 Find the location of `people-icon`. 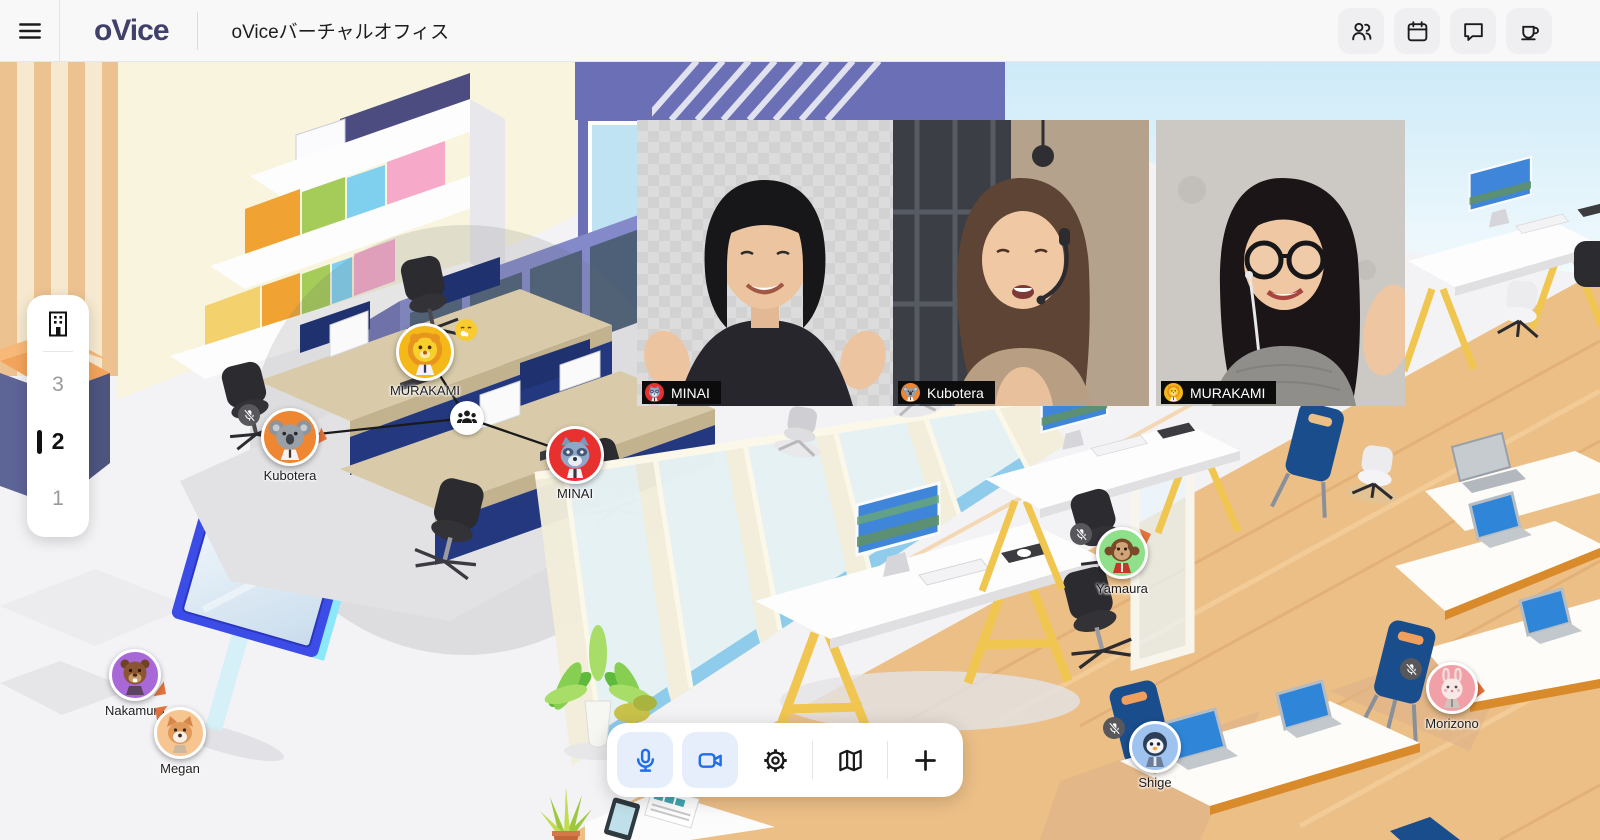

people-icon is located at coordinates (1361, 31).